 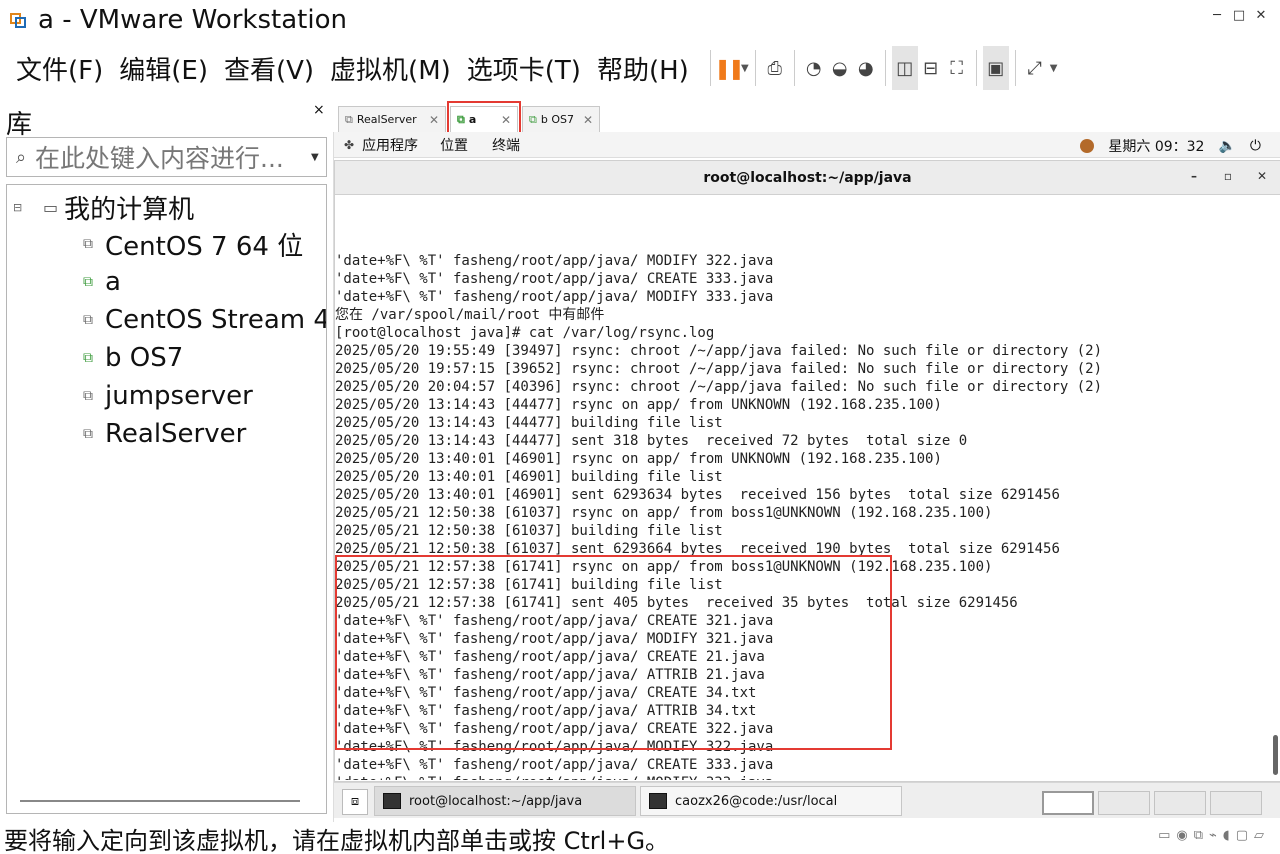 I want to click on tree-item-realserver: ⧉ RealServer, so click(x=164, y=434).